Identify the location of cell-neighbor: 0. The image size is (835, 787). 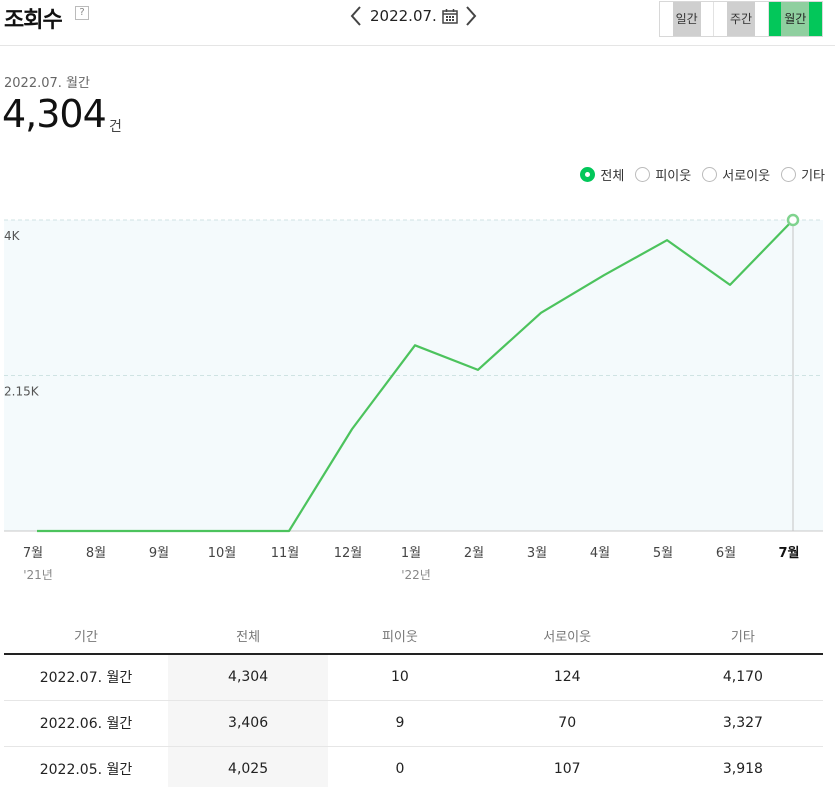
(400, 766).